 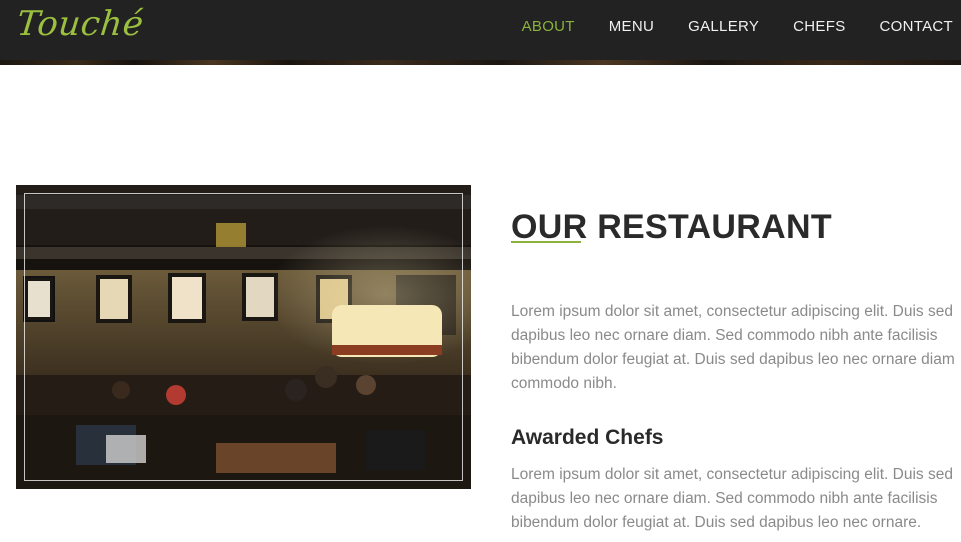 I want to click on navbar: Touché ABOUT MENU GALLERY CHEFS CONTACT, so click(x=480, y=30).